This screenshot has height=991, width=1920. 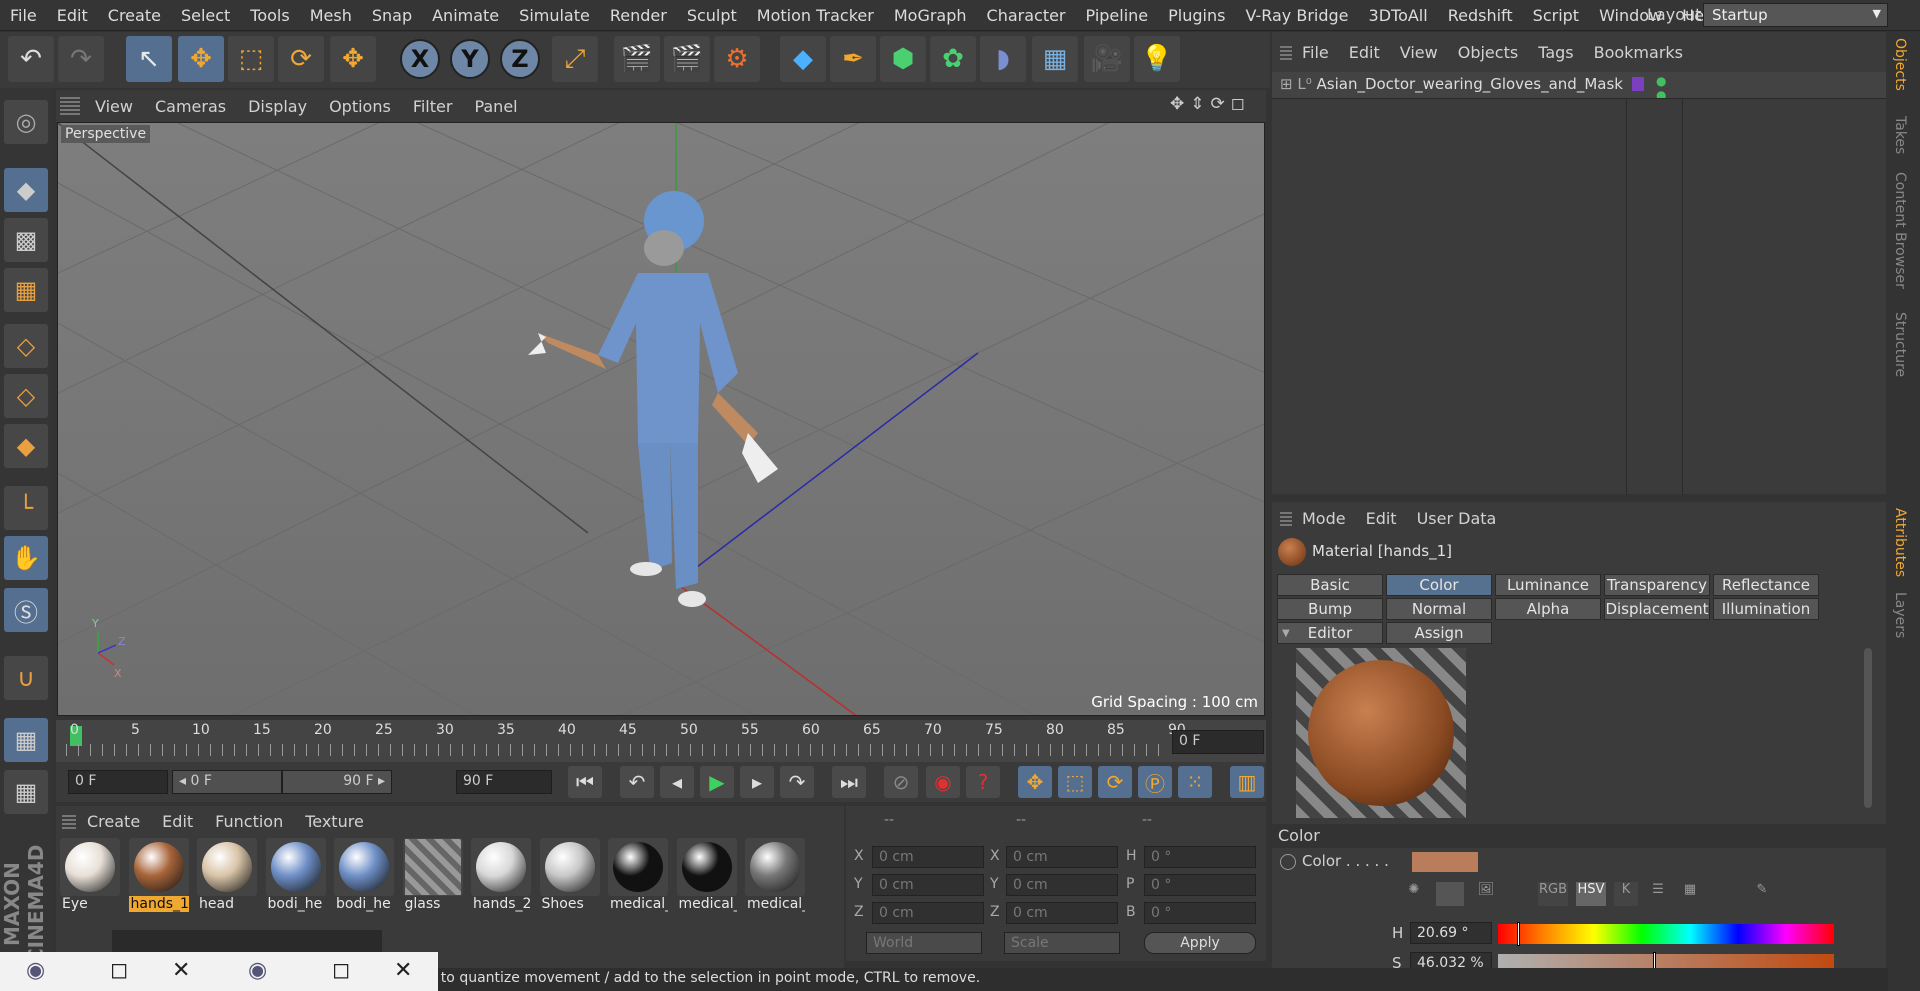 What do you see at coordinates (1218, 104) in the screenshot?
I see `orbit-icon: ⟳` at bounding box center [1218, 104].